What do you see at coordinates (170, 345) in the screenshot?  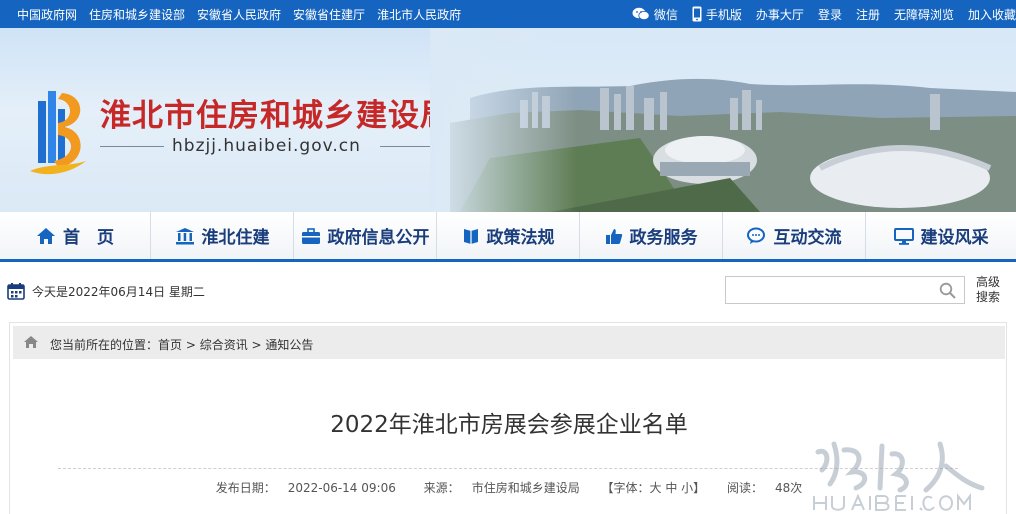 I see `breadcrumb-home: 首页` at bounding box center [170, 345].